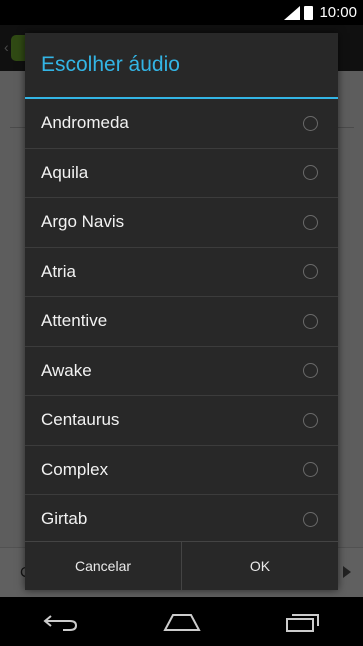 This screenshot has height=646, width=363. What do you see at coordinates (181, 421) in the screenshot?
I see `audio-option: Centaurus` at bounding box center [181, 421].